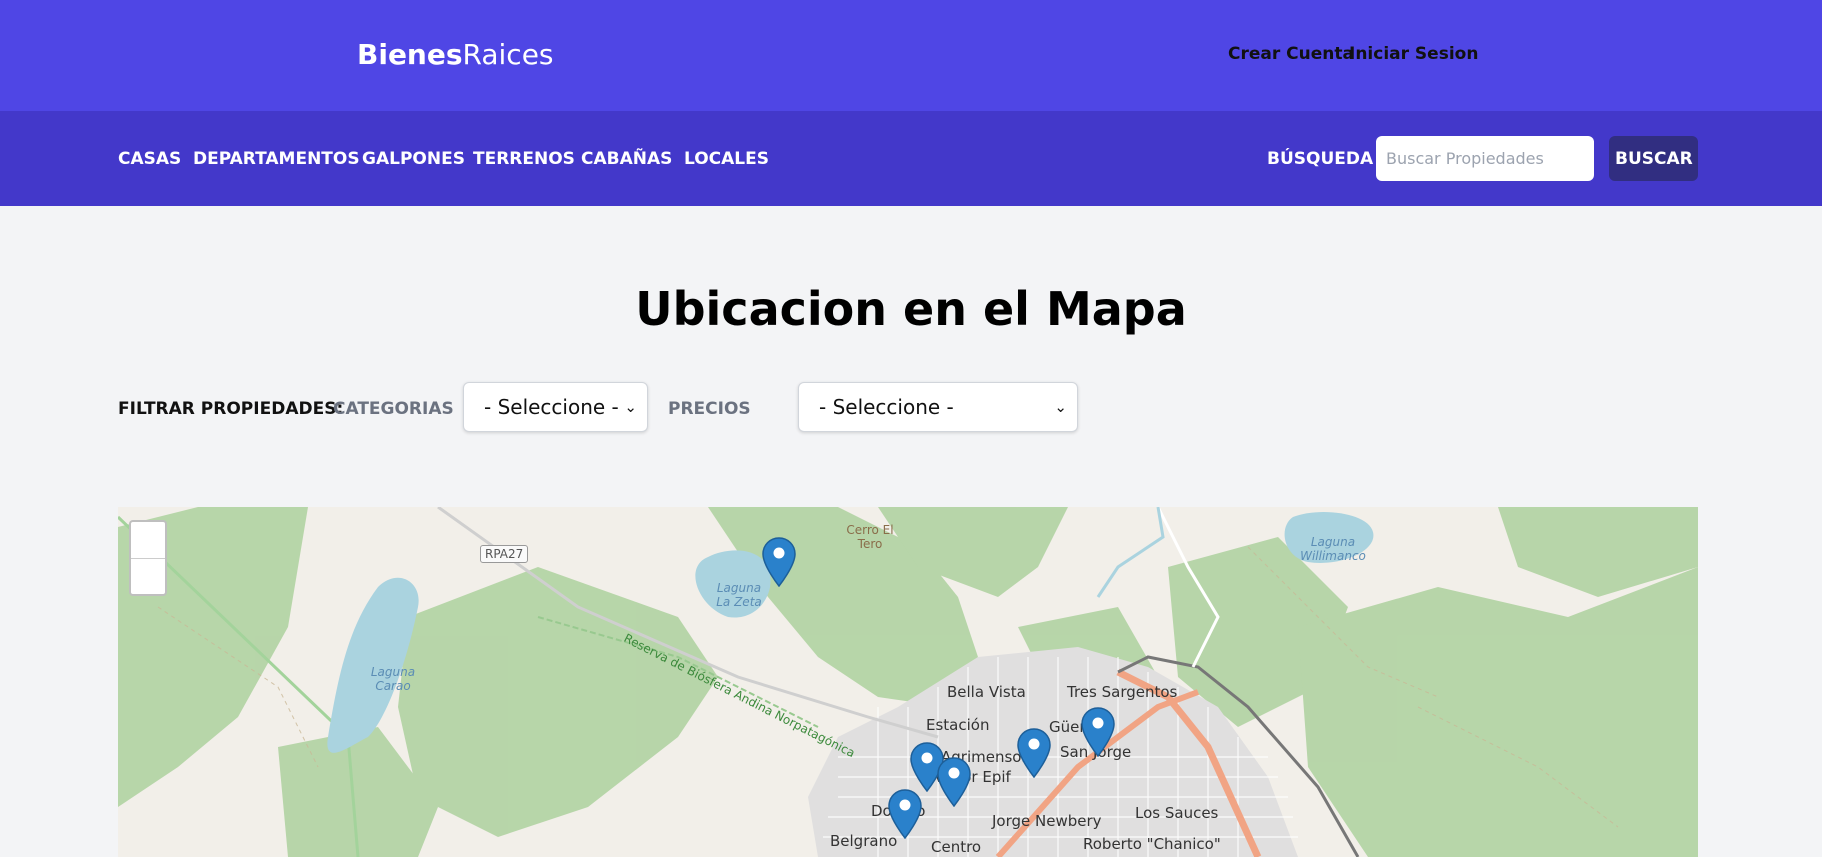  What do you see at coordinates (1333, 549) in the screenshot?
I see `label-laguna-willimanco: Laguna Willimanco` at bounding box center [1333, 549].